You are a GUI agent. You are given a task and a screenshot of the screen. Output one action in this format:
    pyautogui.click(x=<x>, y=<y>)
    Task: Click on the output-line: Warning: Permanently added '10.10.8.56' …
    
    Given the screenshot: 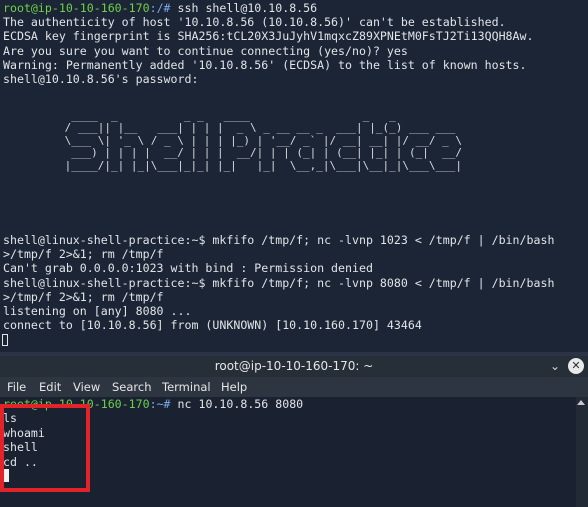 What is the action you would take?
    pyautogui.click(x=265, y=64)
    